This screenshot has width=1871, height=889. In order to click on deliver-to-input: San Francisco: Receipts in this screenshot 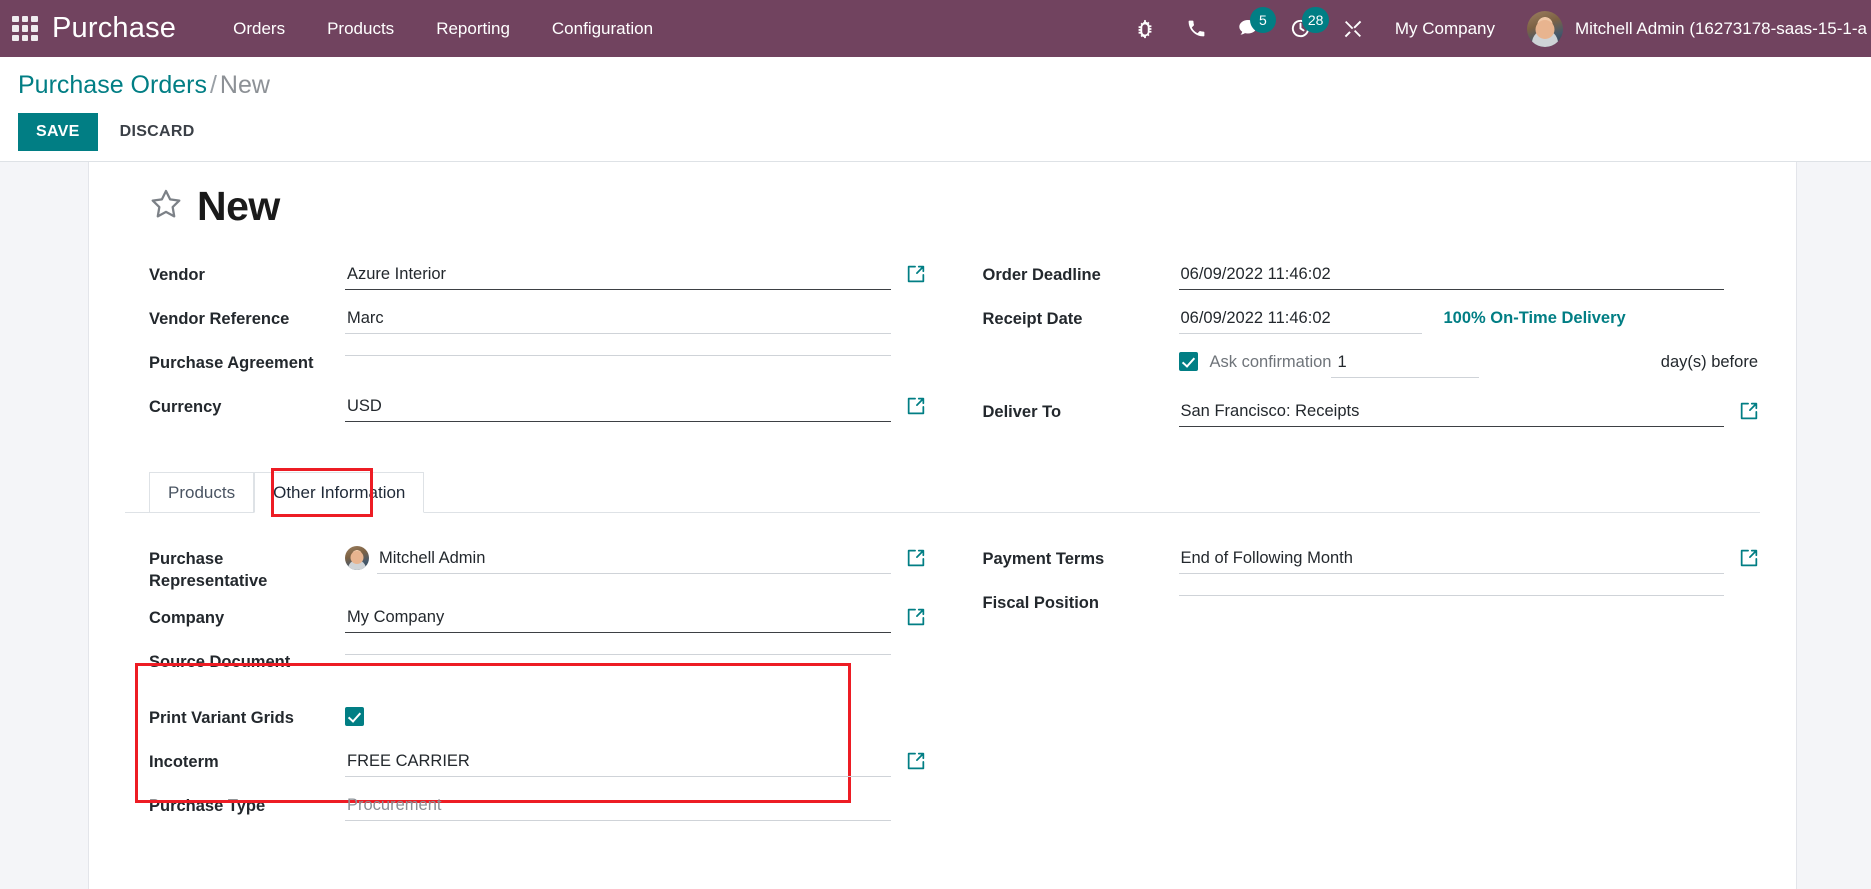, I will do `click(1451, 410)`.